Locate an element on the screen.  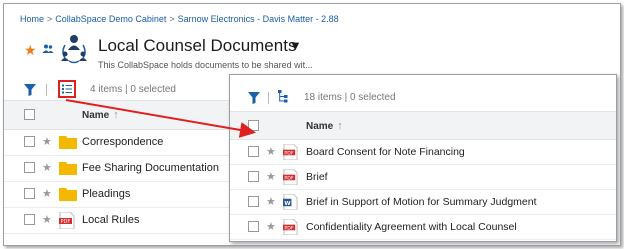
collabspace-icon is located at coordinates (74, 51).